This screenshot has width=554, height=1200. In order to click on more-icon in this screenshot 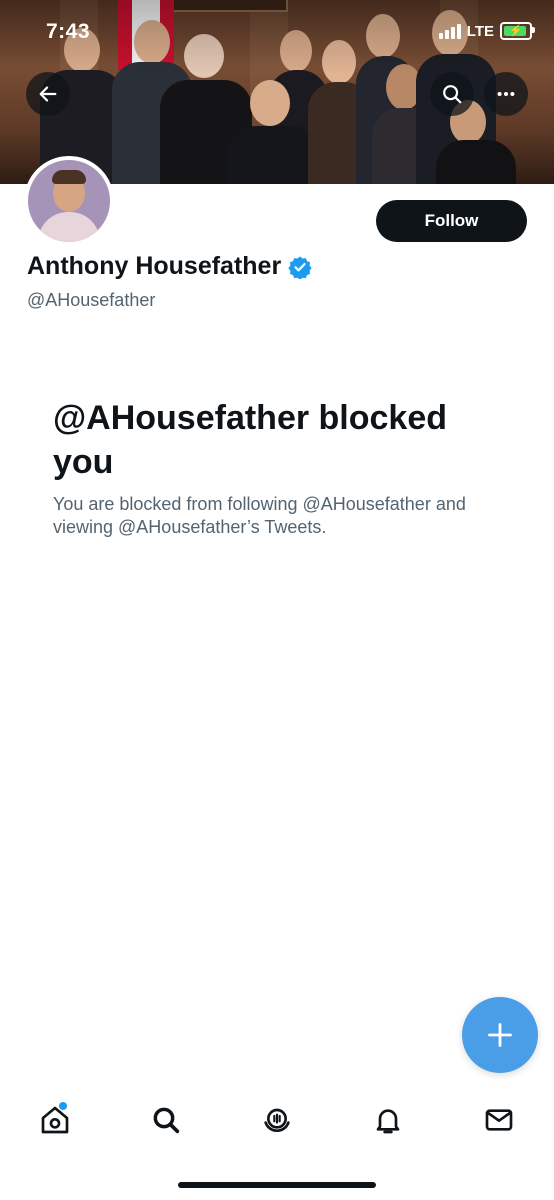, I will do `click(506, 94)`.